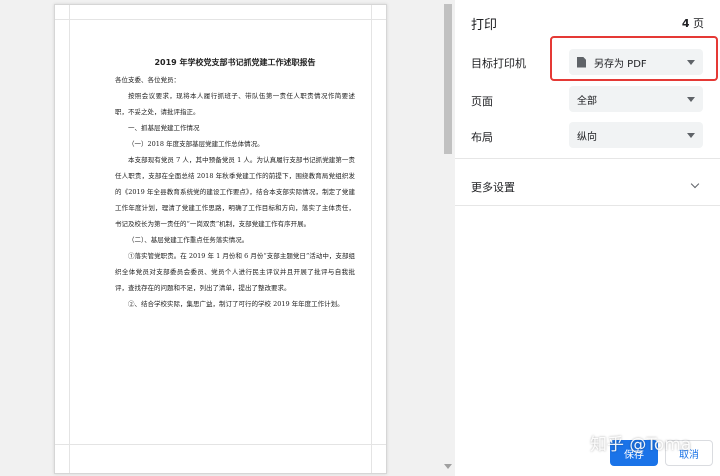 The image size is (720, 476). Describe the element at coordinates (482, 101) in the screenshot. I see `pages-label: 页面` at that location.